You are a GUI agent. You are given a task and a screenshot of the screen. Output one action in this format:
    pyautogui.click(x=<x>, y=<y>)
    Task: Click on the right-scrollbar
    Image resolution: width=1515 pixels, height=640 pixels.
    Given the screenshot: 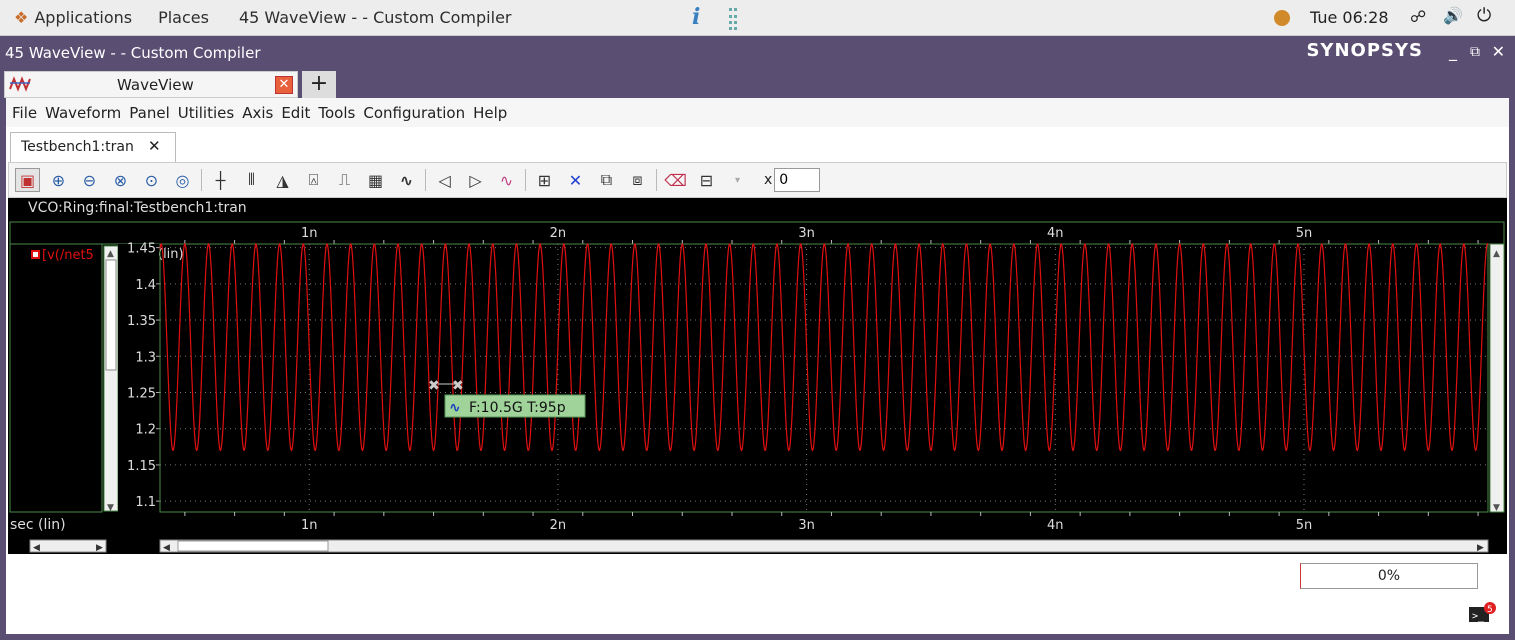 What is the action you would take?
    pyautogui.click(x=1497, y=378)
    